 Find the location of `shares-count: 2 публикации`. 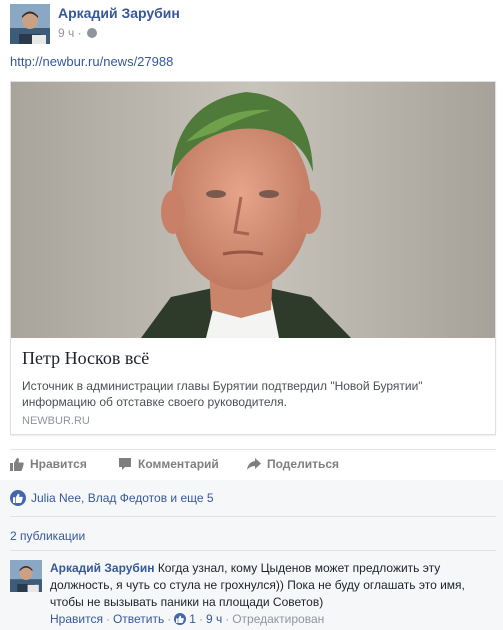

shares-count: 2 публикации is located at coordinates (47, 536).